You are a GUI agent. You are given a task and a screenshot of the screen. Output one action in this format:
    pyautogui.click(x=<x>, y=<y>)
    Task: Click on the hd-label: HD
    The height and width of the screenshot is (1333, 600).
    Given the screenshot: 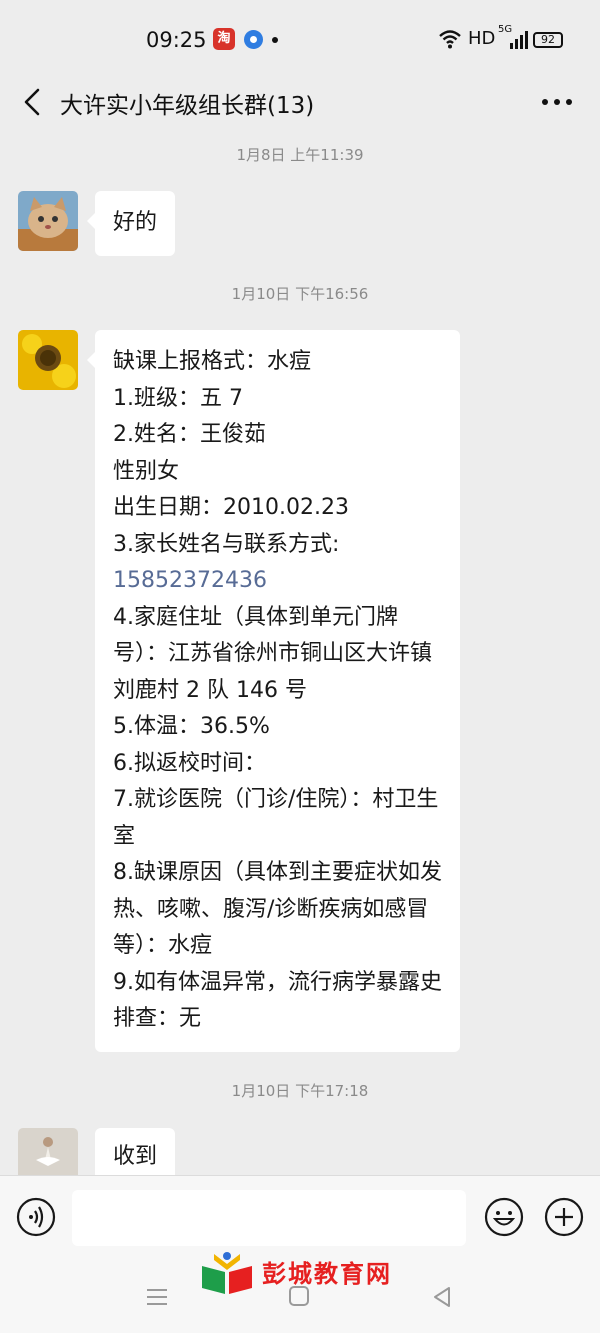 What is the action you would take?
    pyautogui.click(x=482, y=38)
    